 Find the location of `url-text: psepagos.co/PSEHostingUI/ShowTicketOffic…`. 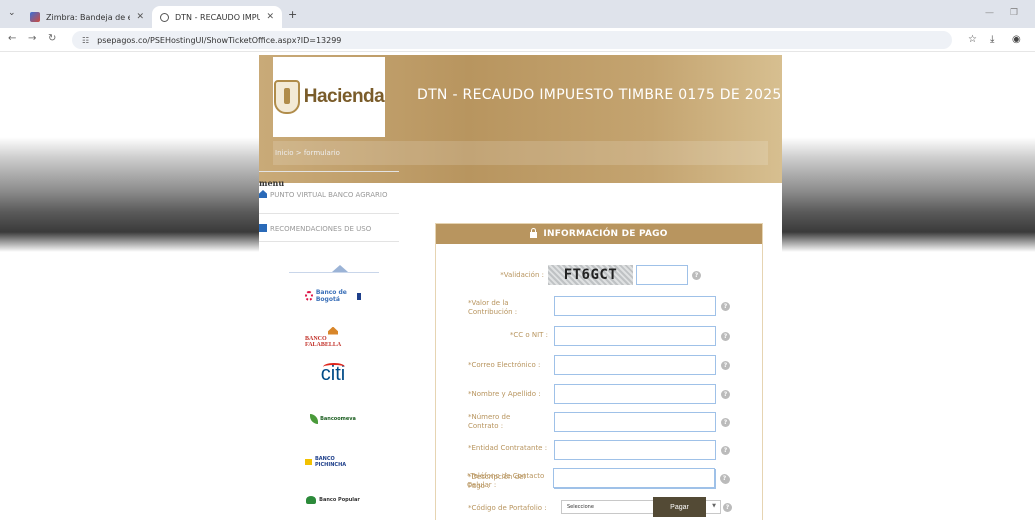

url-text: psepagos.co/PSEHostingUI/ShowTicketOffic… is located at coordinates (219, 40).